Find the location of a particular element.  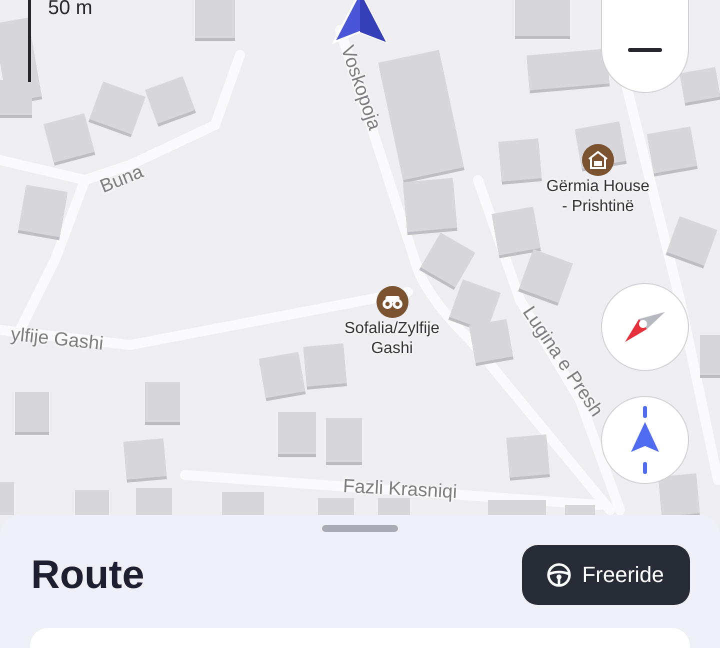

drag-handle is located at coordinates (360, 528).